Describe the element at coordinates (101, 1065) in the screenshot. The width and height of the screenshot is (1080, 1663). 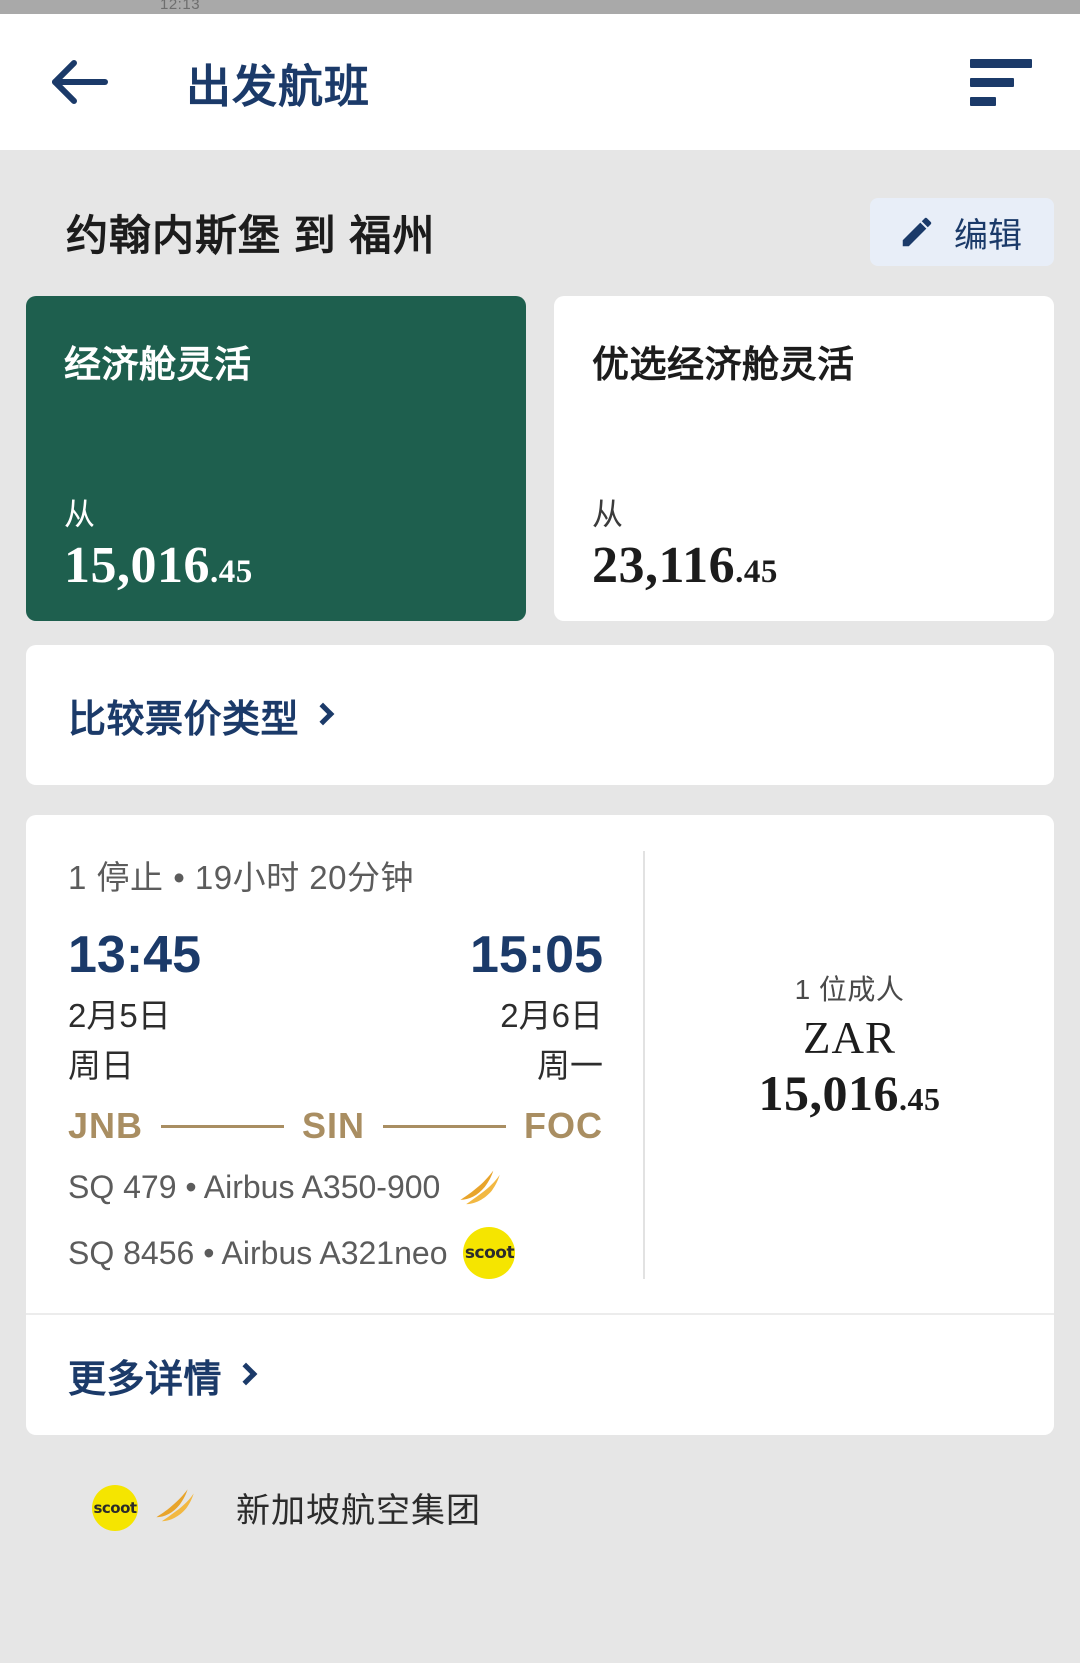
I see `departure-weekday: 周日` at that location.